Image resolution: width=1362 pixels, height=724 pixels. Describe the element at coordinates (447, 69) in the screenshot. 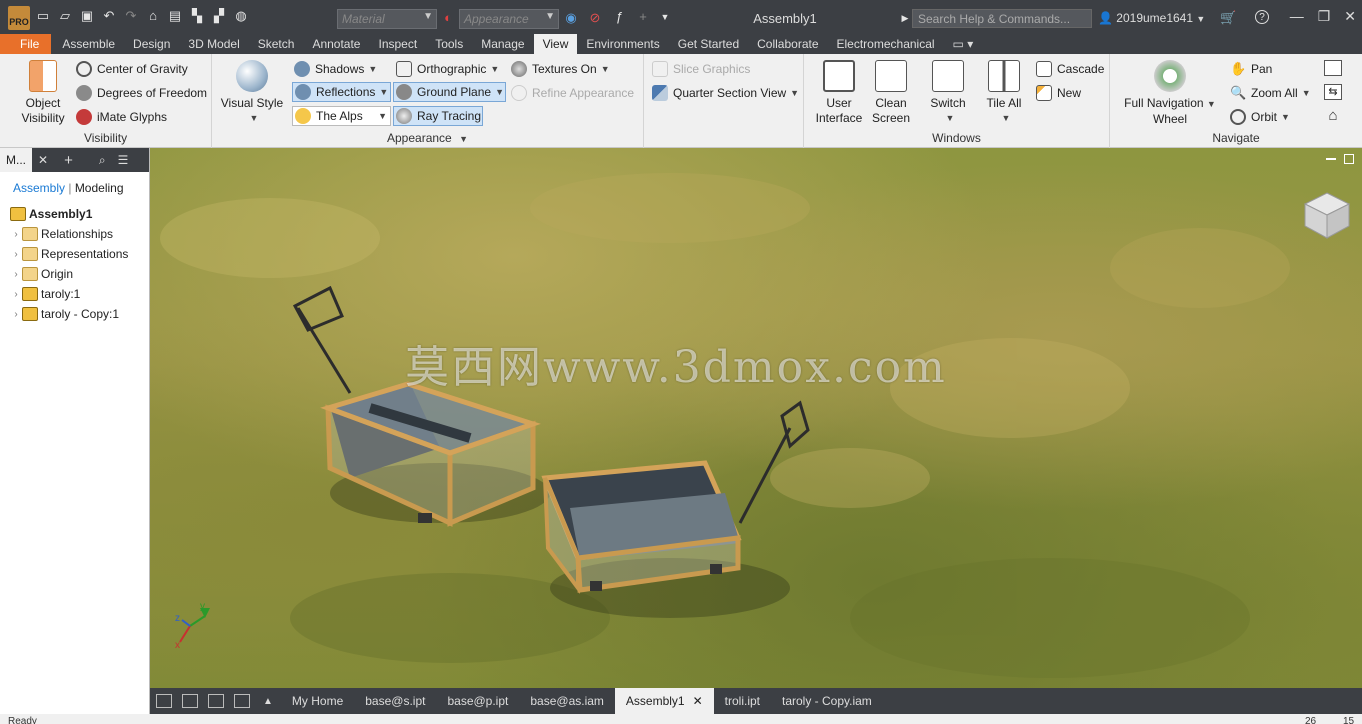

I see `orthographic-button: Orthographic ▼` at that location.